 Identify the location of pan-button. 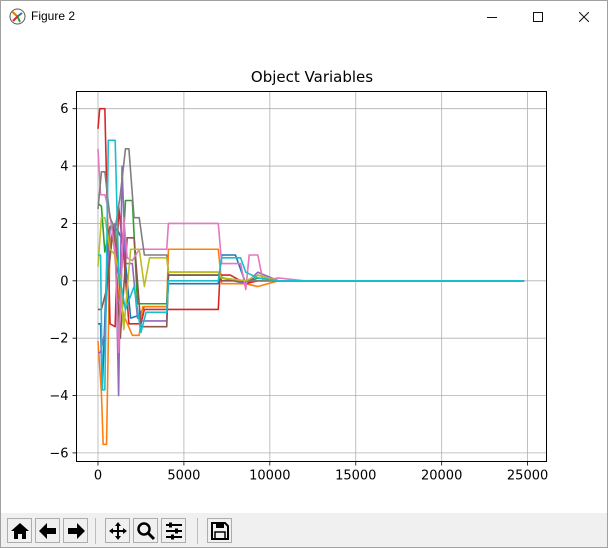
(117, 530).